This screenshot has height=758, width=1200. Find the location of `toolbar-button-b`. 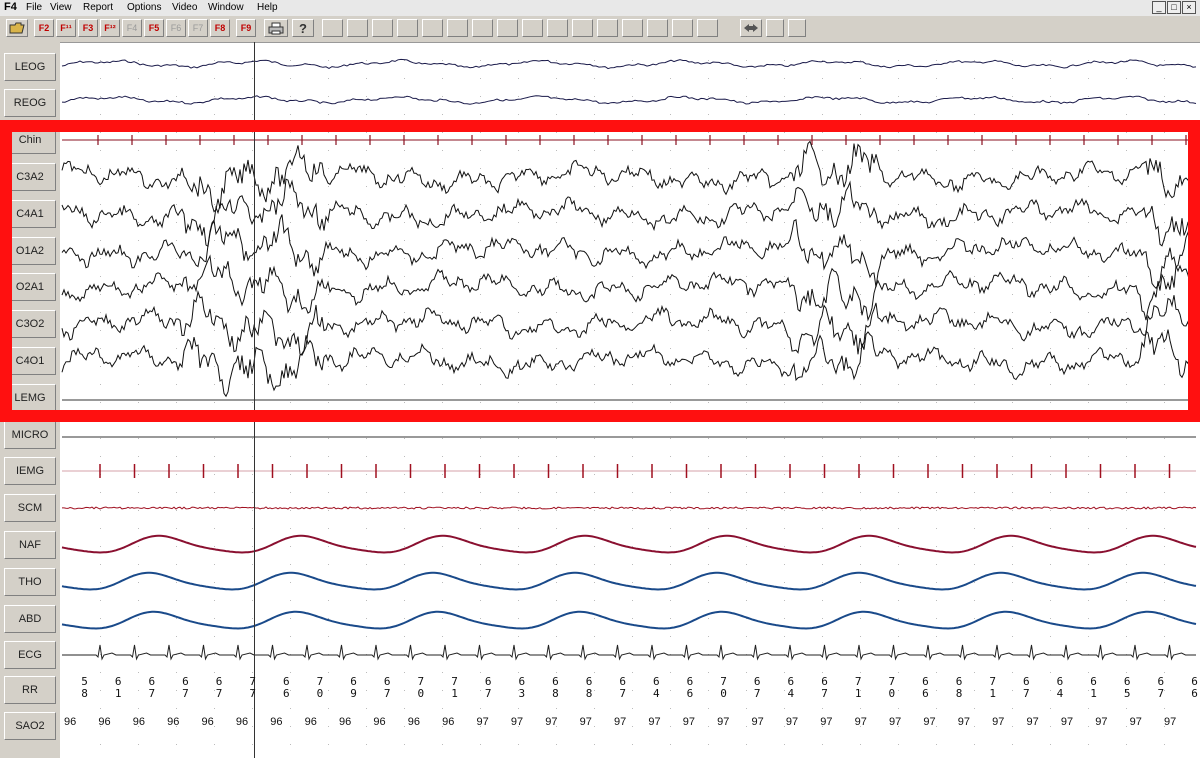

toolbar-button-b is located at coordinates (797, 28).